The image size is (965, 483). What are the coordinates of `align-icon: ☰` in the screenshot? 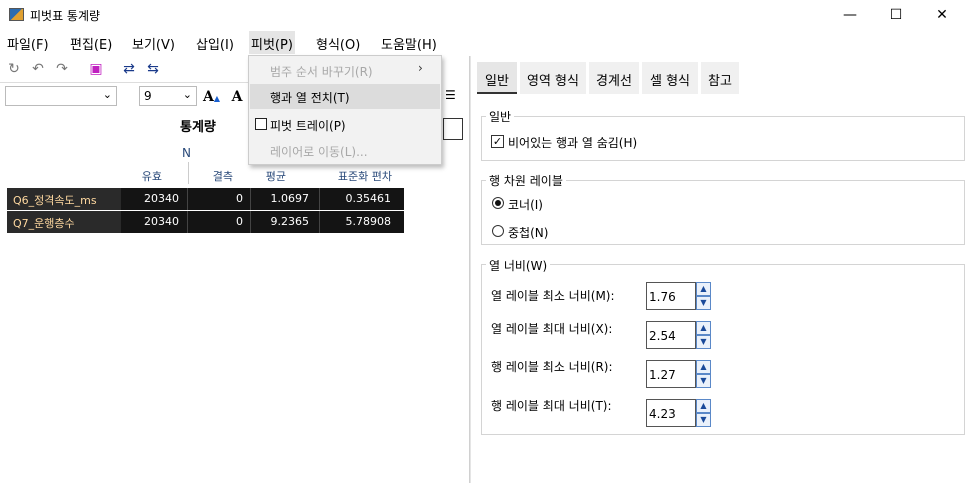 It's located at (456, 96).